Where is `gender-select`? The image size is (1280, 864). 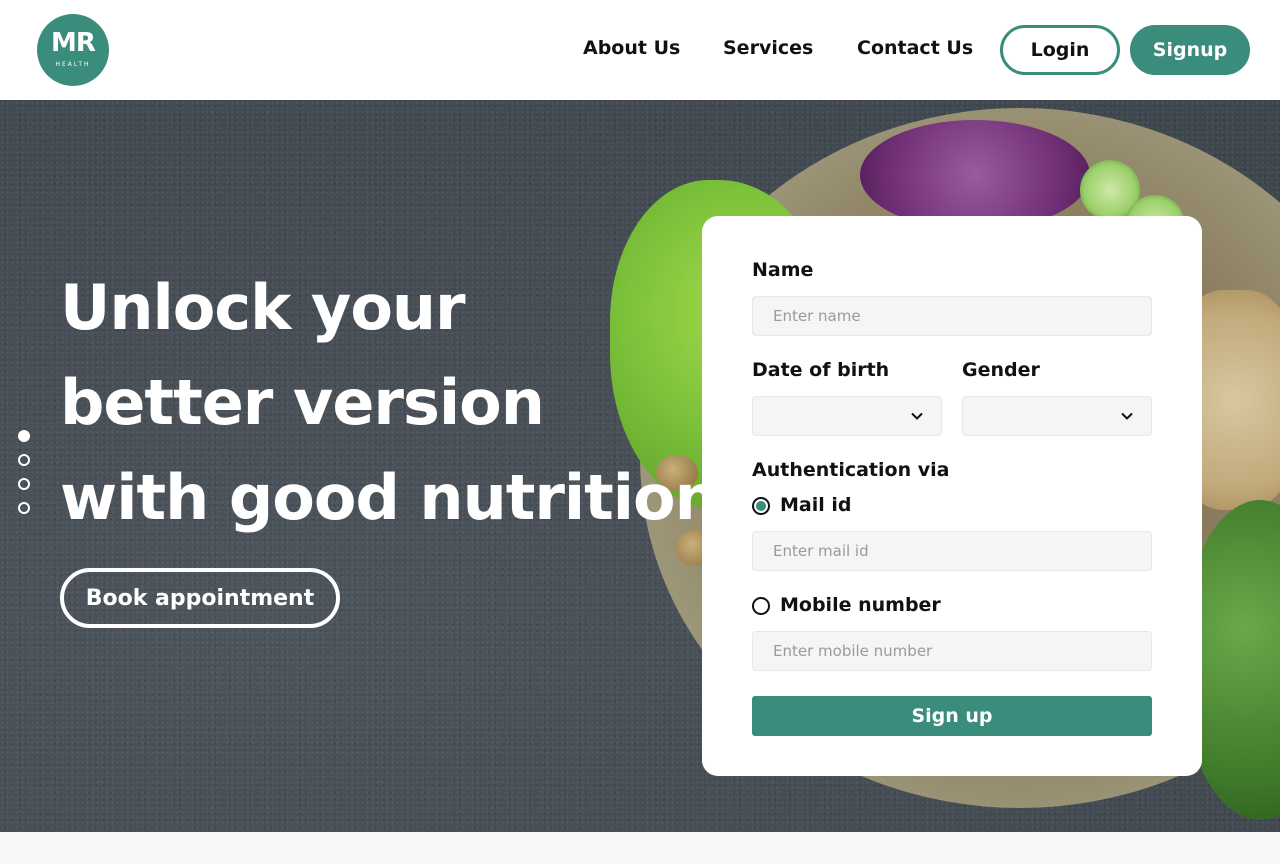 gender-select is located at coordinates (1057, 416).